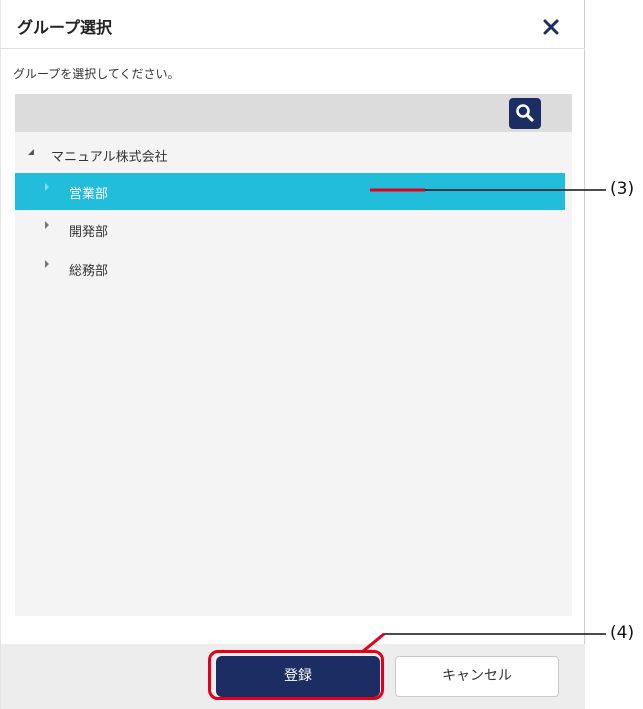 This screenshot has height=709, width=643. I want to click on callout-label-3: (3), so click(622, 189).